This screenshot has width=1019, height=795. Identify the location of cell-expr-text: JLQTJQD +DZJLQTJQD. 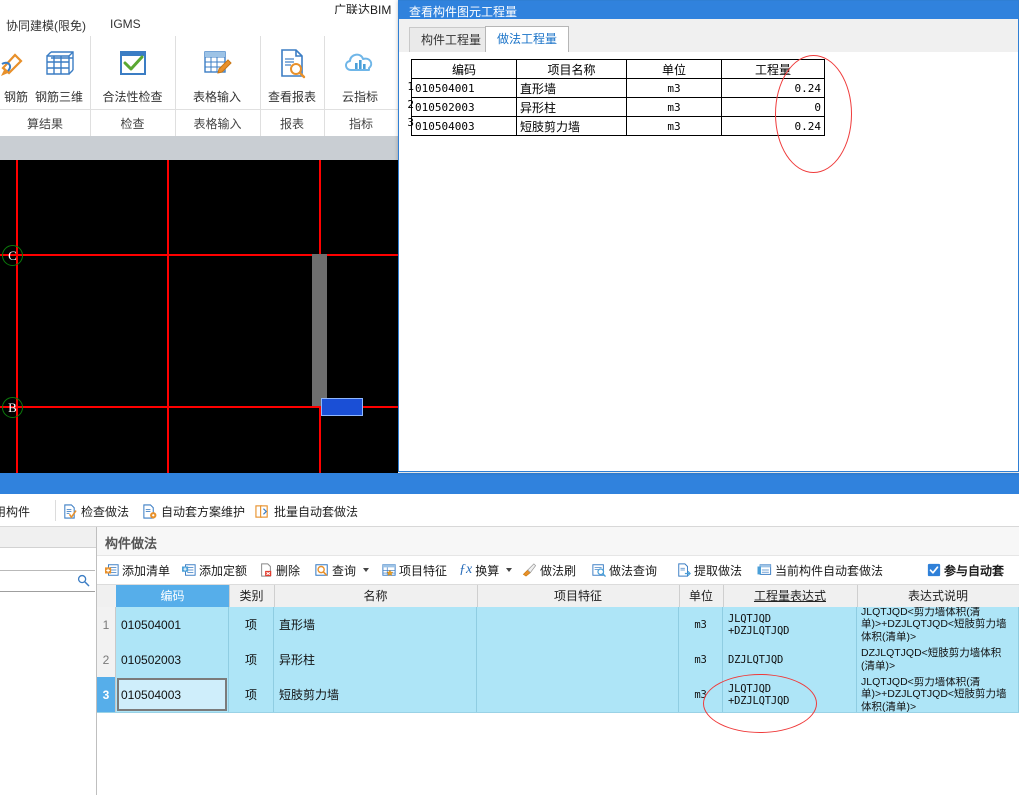
(759, 624).